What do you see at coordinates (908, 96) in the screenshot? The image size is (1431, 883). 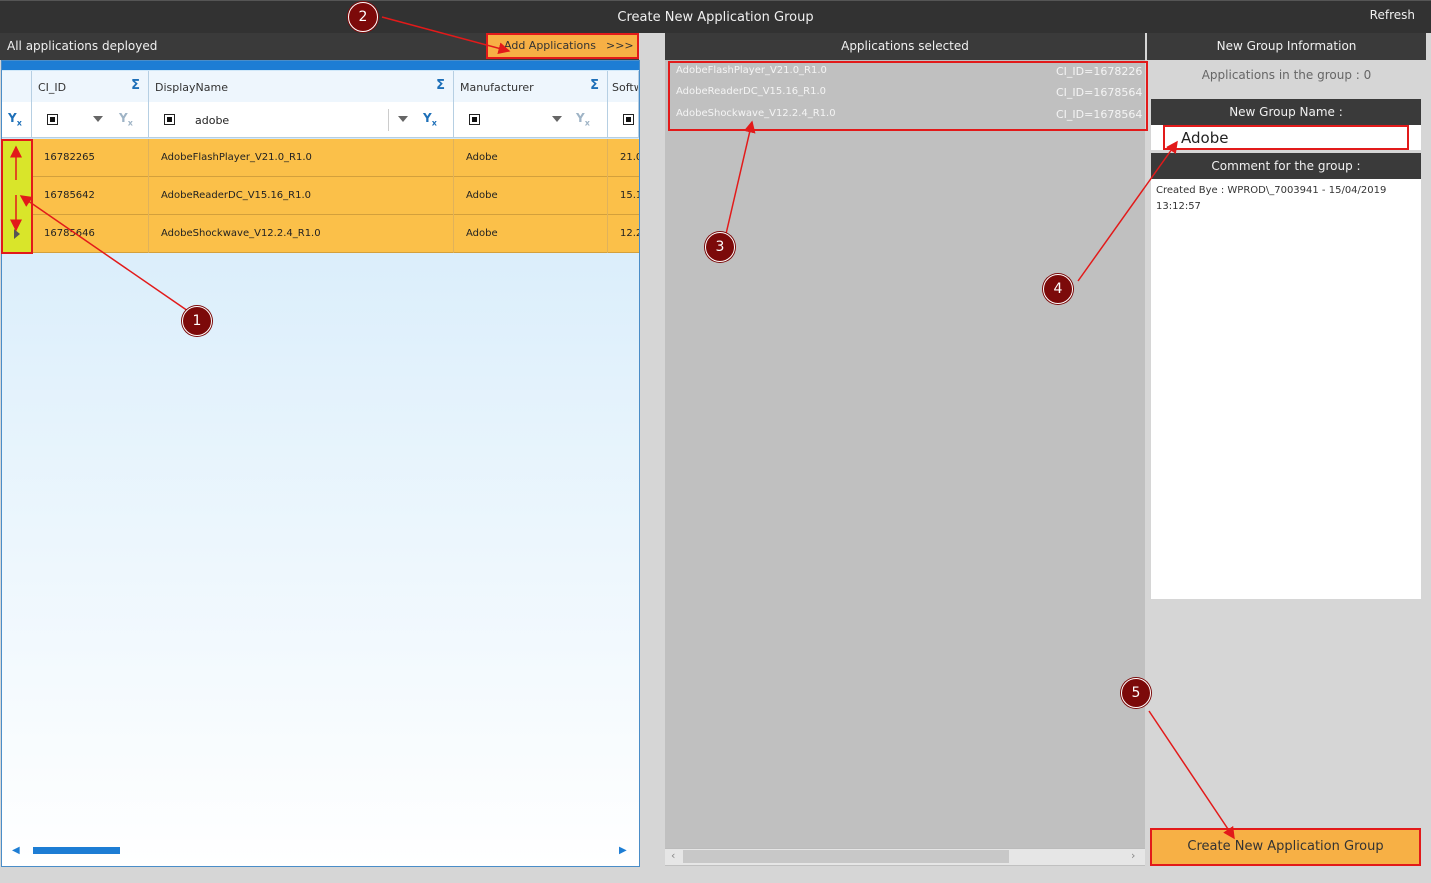 I see `annotation-box-selected` at bounding box center [908, 96].